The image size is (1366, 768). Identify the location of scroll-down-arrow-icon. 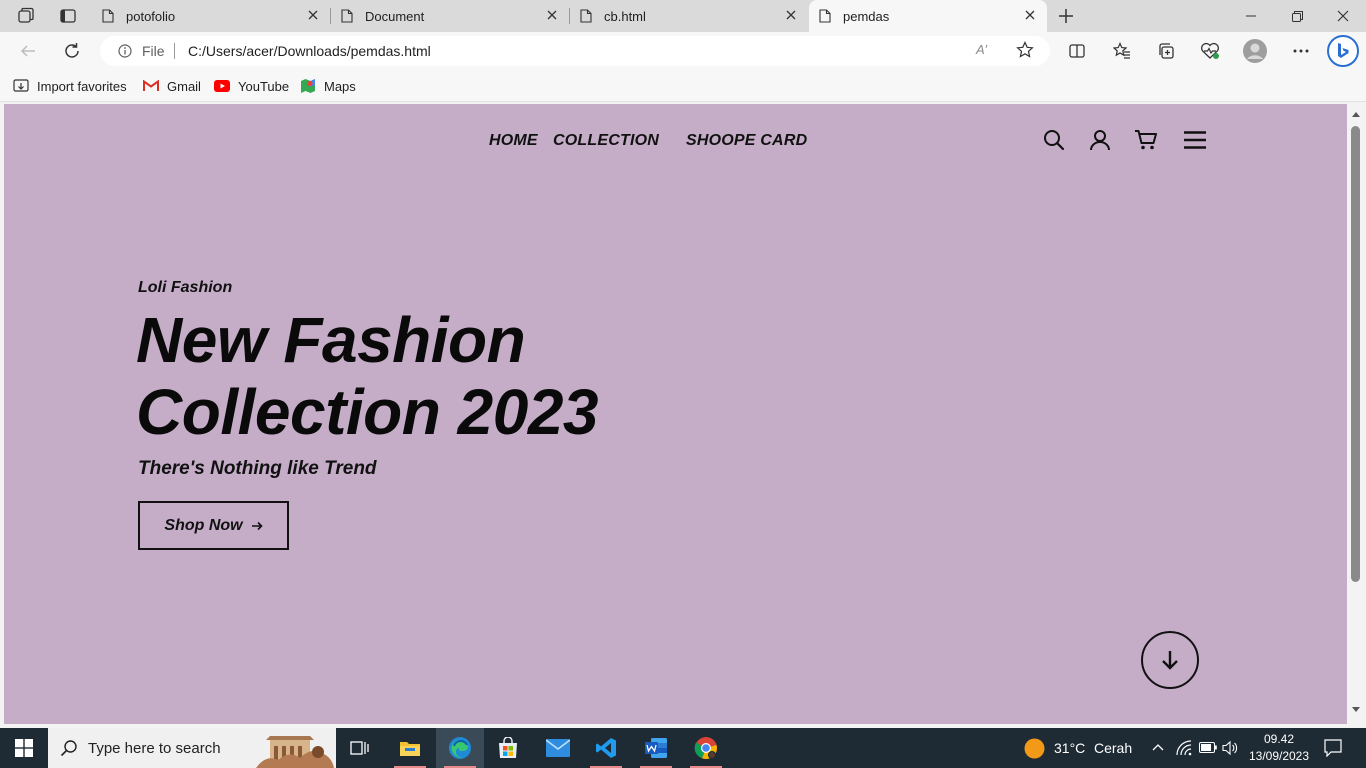
(1356, 710).